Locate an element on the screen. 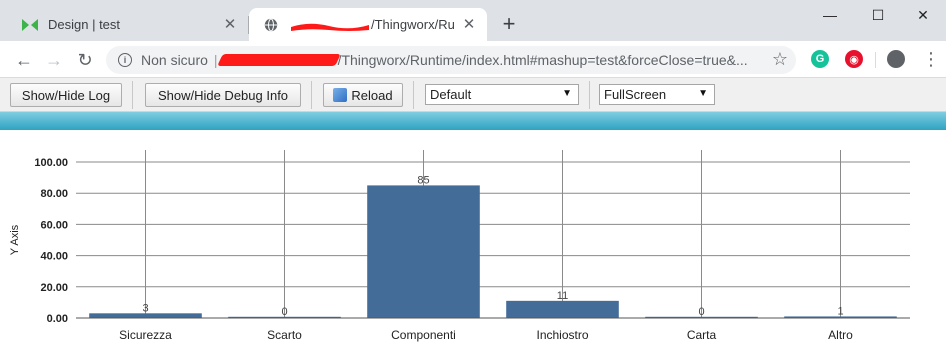 The width and height of the screenshot is (946, 363). close-window-button: ✕ is located at coordinates (923, 15).